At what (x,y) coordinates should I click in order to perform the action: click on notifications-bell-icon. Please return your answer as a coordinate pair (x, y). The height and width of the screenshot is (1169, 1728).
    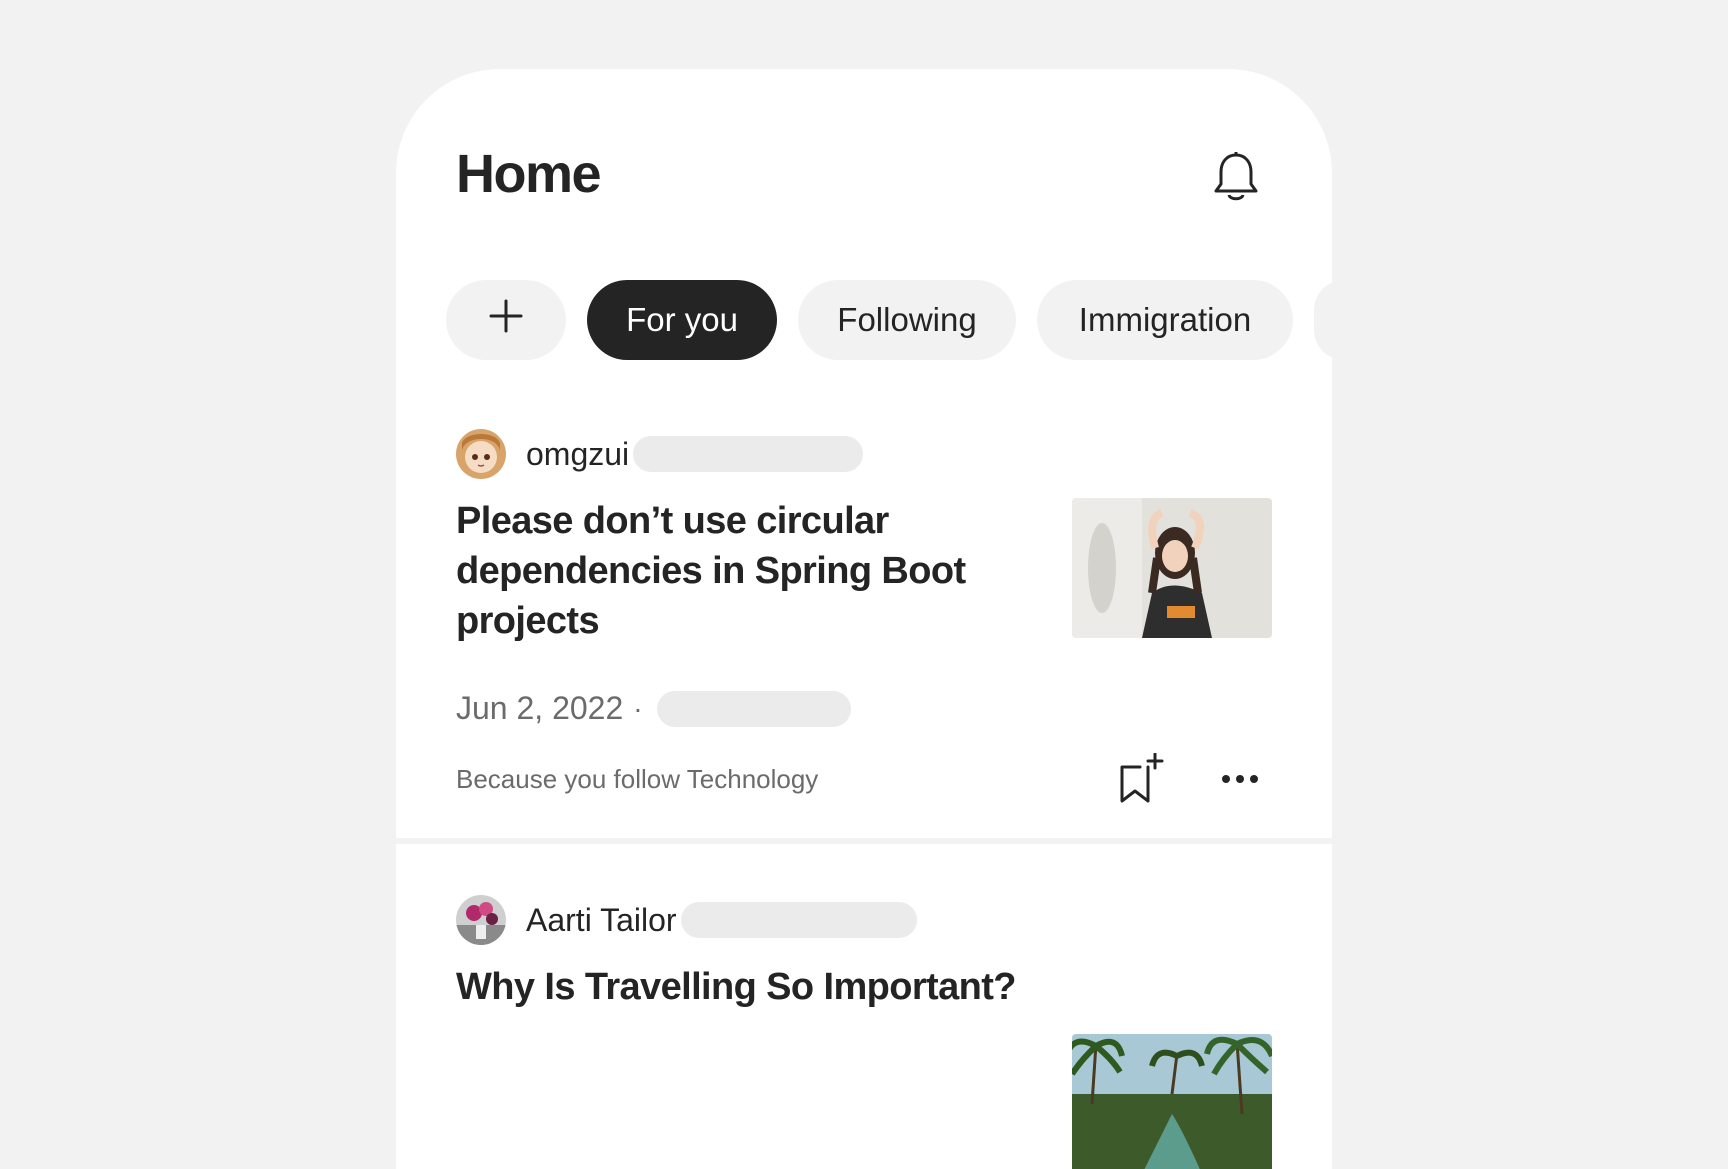
    Looking at the image, I should click on (1236, 177).